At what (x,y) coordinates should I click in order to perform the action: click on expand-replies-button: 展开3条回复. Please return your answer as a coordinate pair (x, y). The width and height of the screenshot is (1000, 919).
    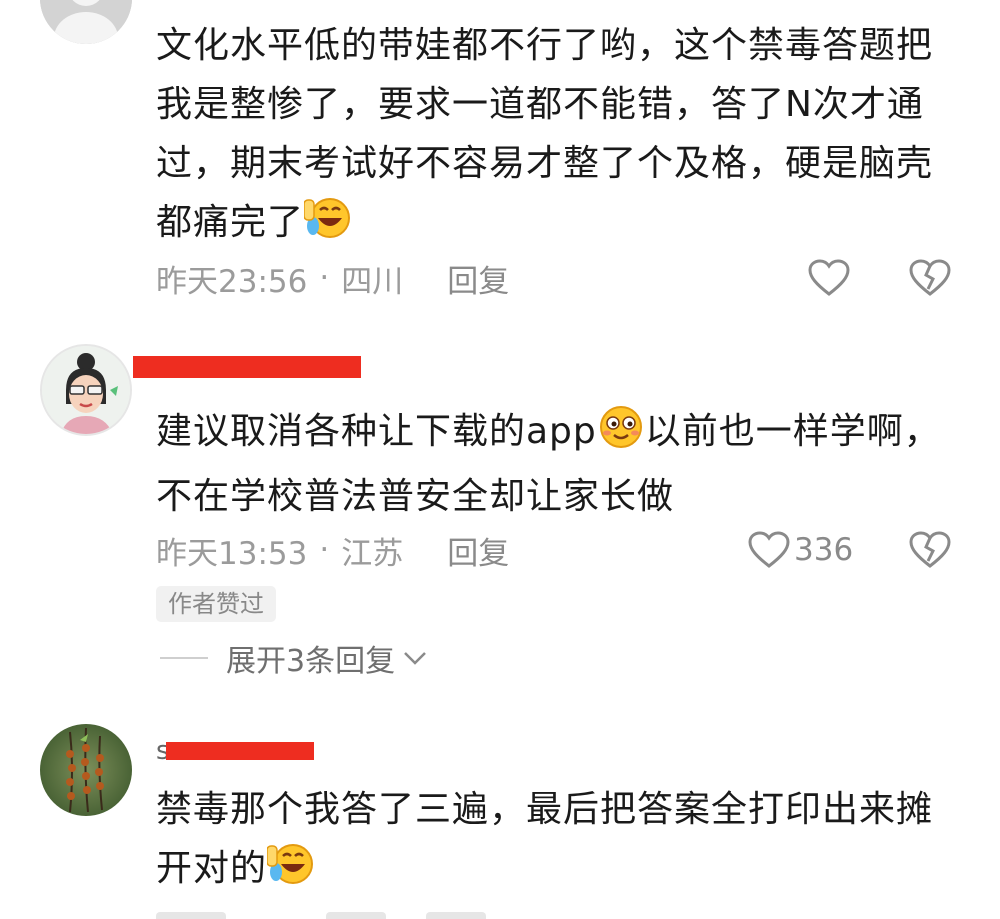
    Looking at the image, I should click on (294, 658).